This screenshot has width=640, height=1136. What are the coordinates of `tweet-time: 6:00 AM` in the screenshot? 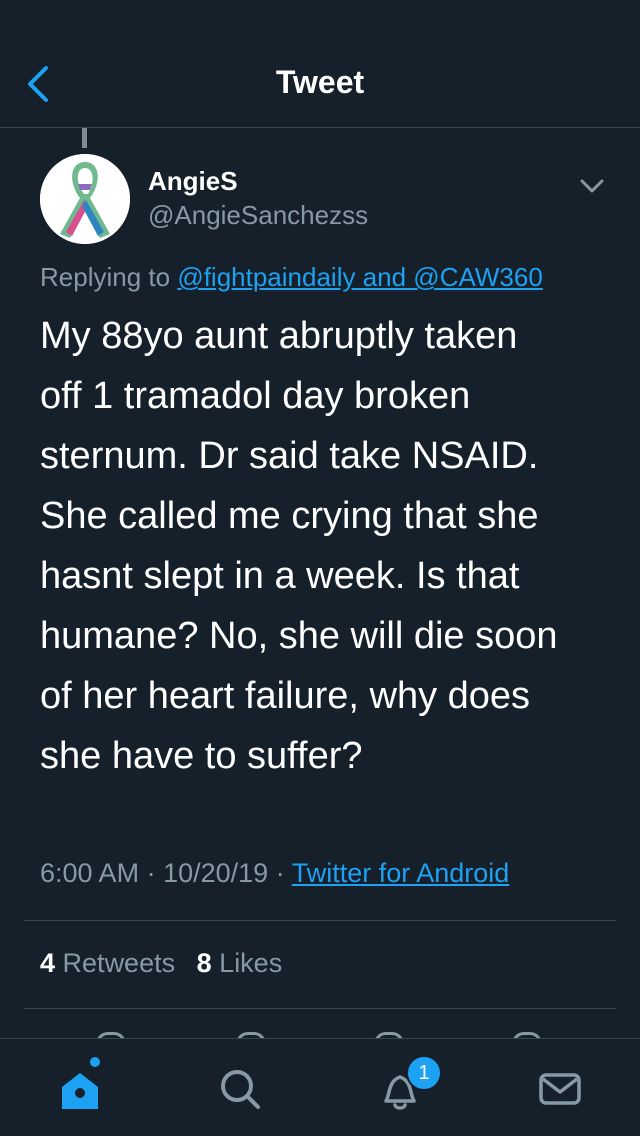 It's located at (90, 873).